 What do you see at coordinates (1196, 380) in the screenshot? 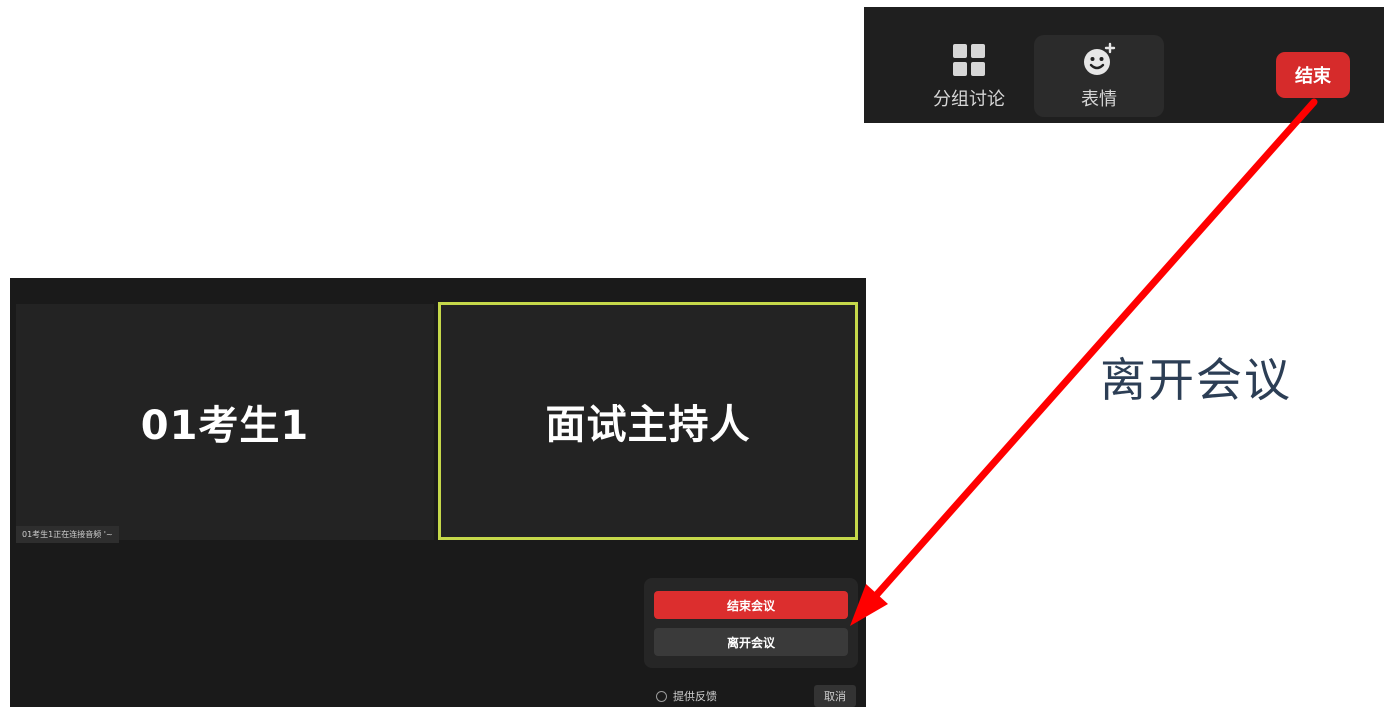
I see `leave-meeting-caption: 离开会议` at bounding box center [1196, 380].